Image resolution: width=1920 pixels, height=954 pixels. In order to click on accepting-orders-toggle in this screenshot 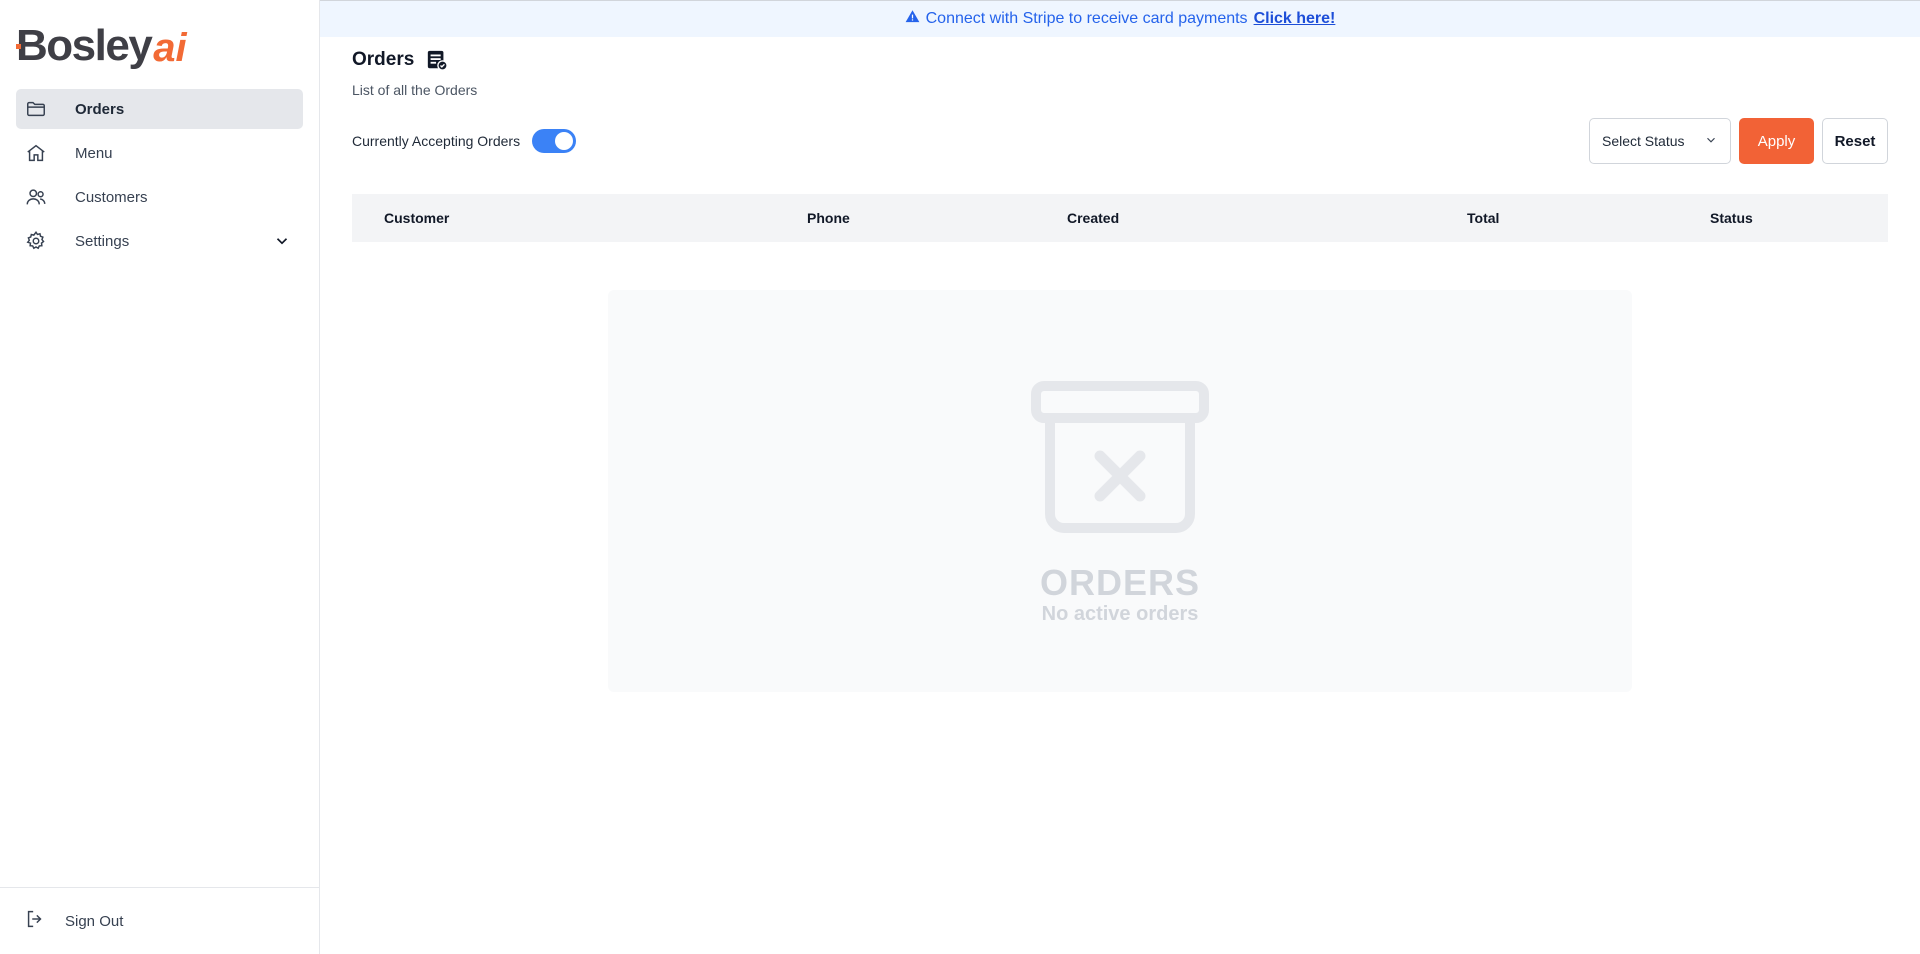, I will do `click(554, 141)`.